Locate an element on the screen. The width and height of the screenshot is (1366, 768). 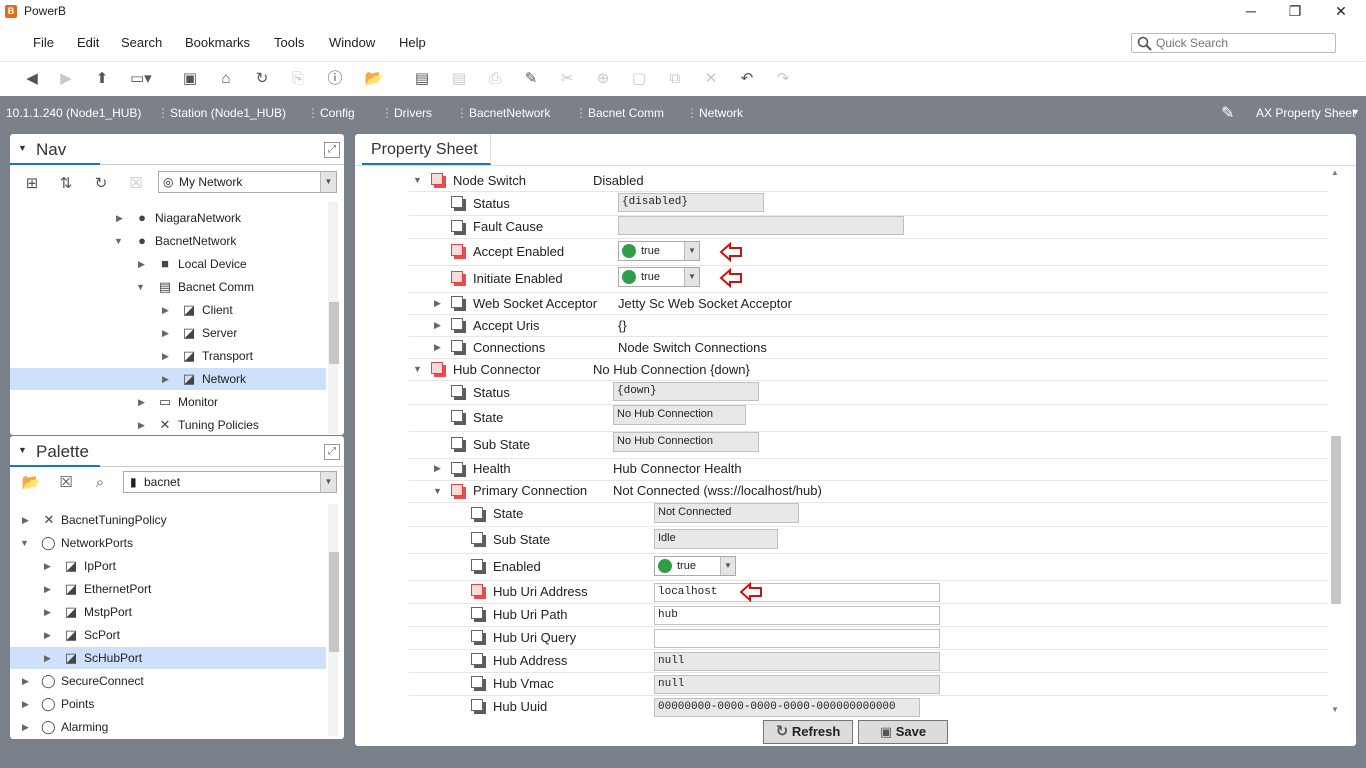
breadcrumb-item: Config is located at coordinates (337, 113).